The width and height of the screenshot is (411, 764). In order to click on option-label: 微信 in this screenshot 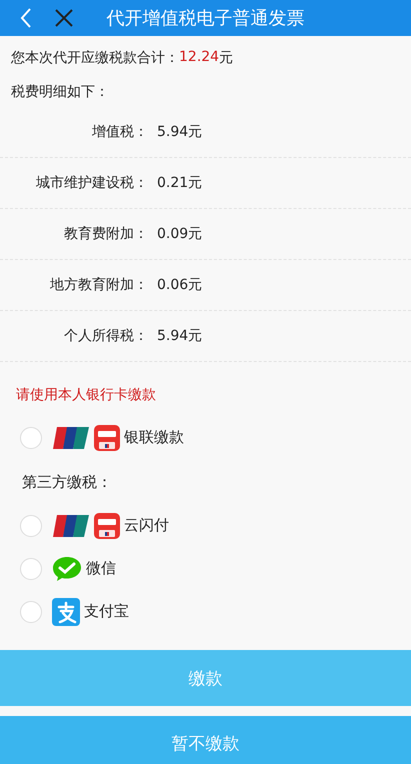, I will do `click(101, 568)`.